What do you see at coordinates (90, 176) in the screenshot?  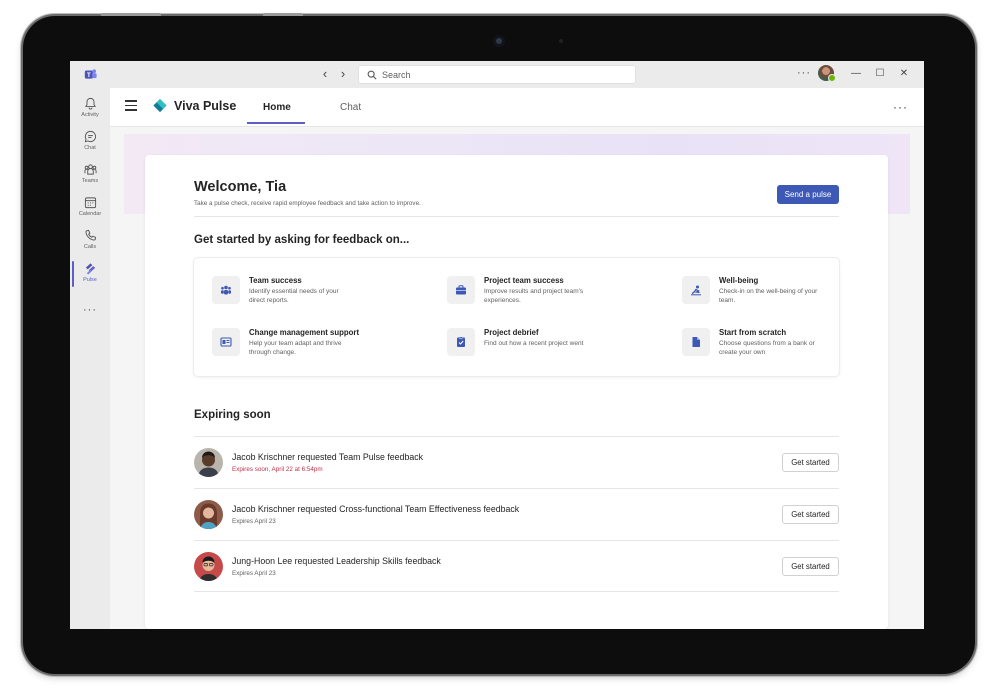 I see `rail-item-teams: Teams` at bounding box center [90, 176].